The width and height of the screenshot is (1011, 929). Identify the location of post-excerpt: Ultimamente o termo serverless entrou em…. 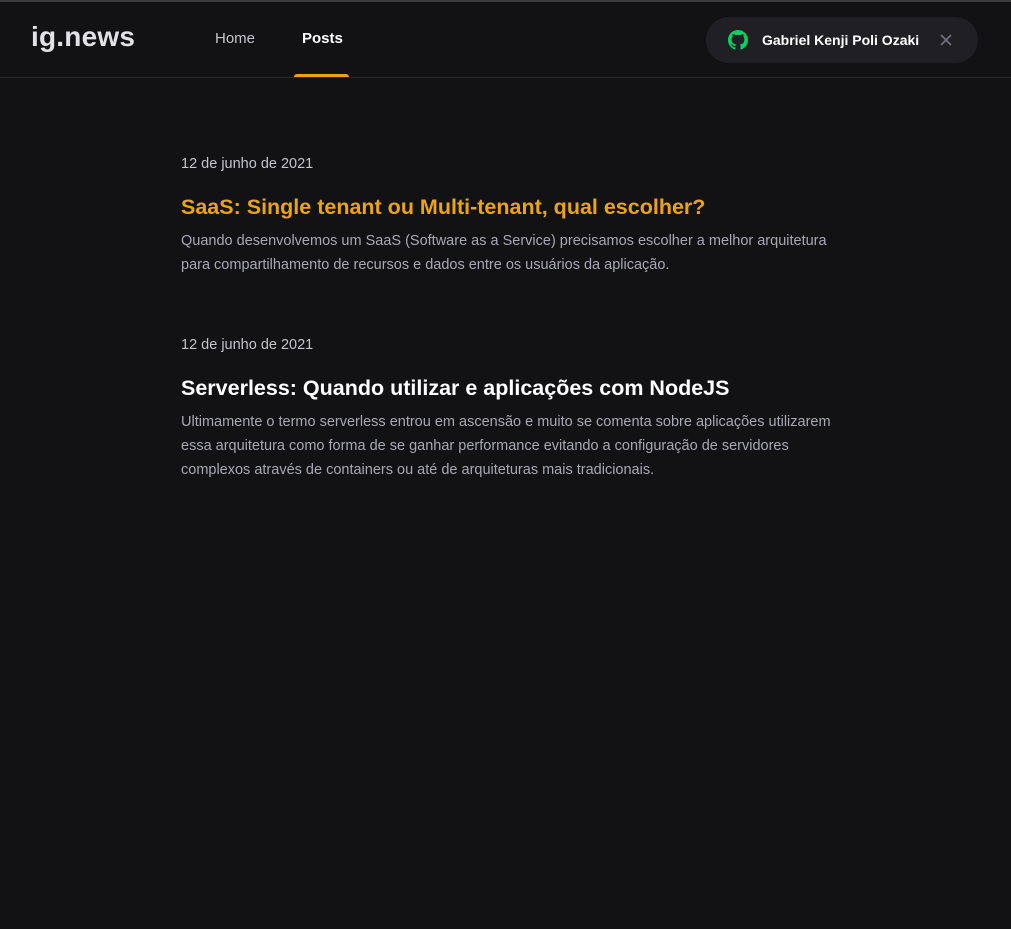
(506, 446).